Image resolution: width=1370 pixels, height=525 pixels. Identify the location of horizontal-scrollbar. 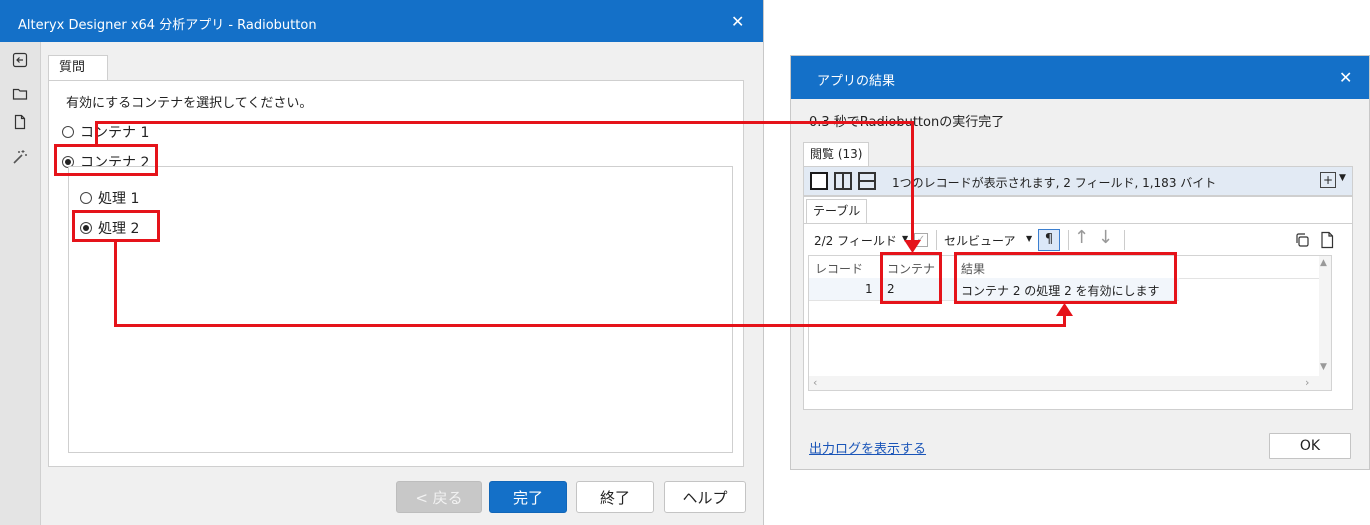
(1070, 383).